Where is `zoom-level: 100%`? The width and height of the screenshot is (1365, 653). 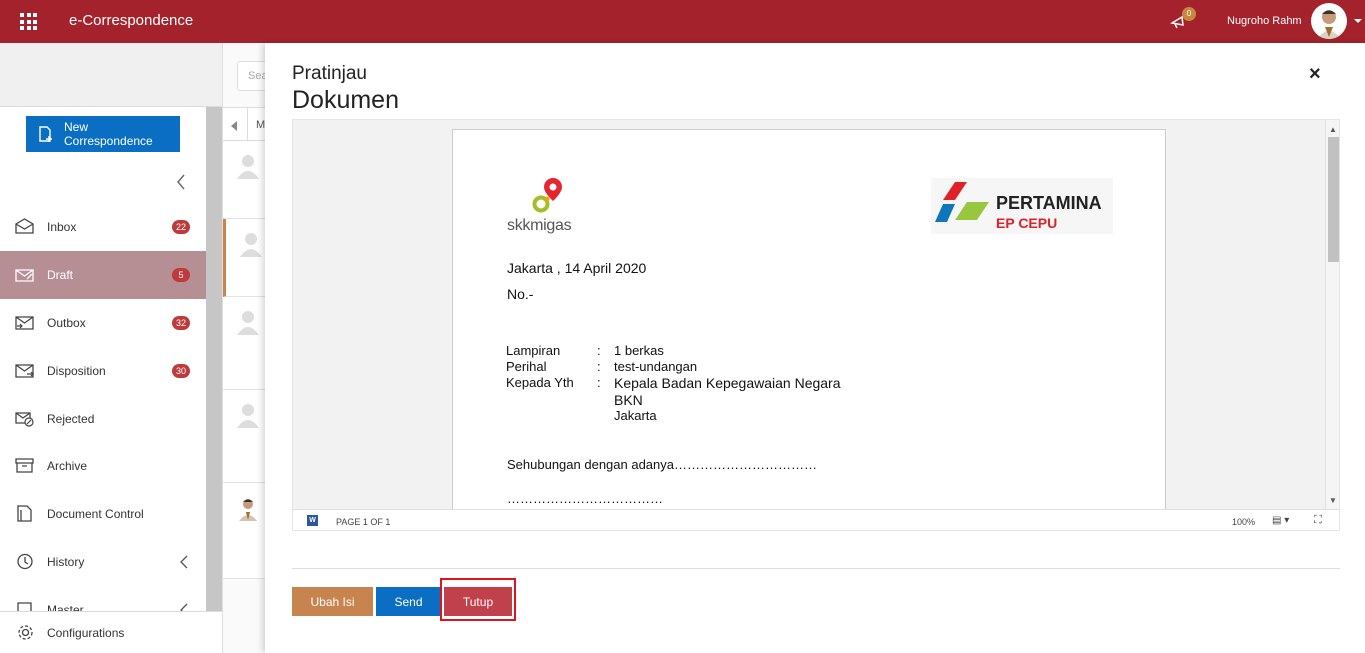 zoom-level: 100% is located at coordinates (1243, 522).